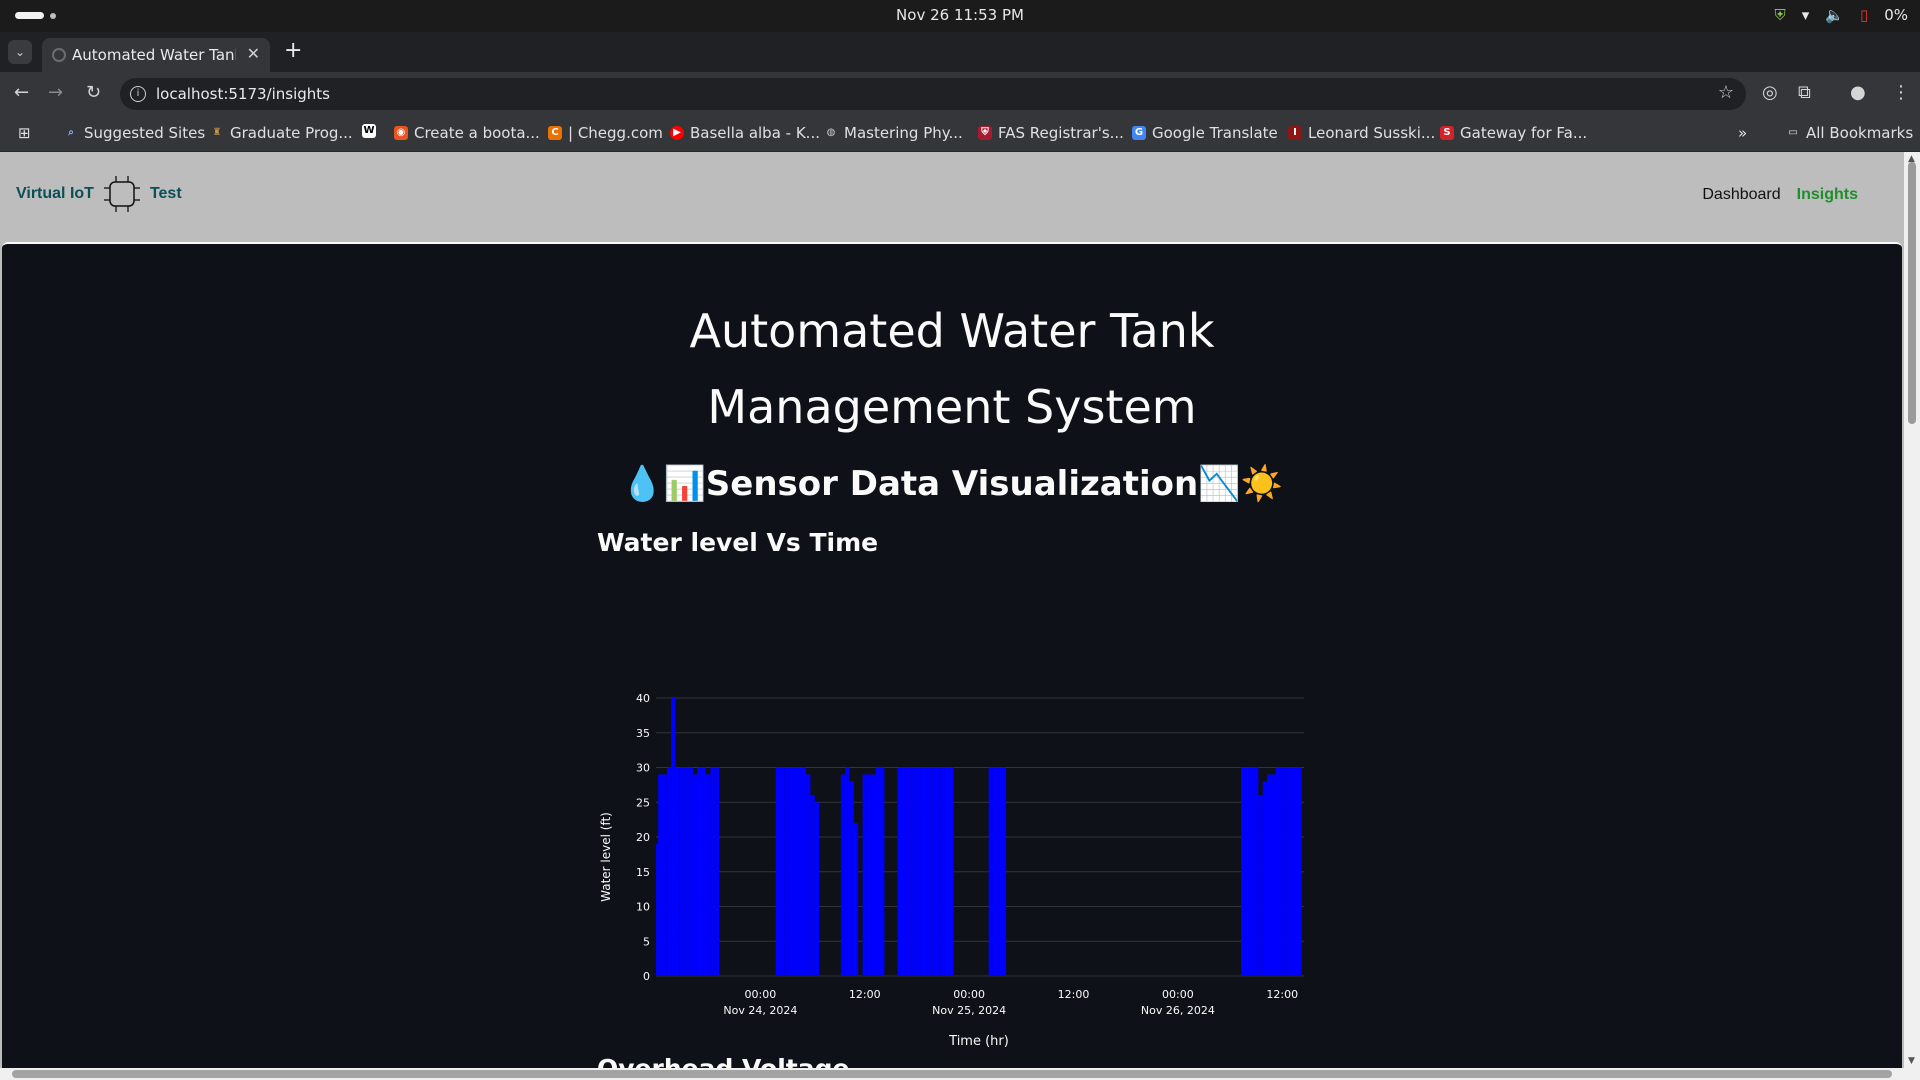 The height and width of the screenshot is (1080, 1920). Describe the element at coordinates (1911, 1061) in the screenshot. I see `scroll-down-arrow-icon: ▼` at that location.